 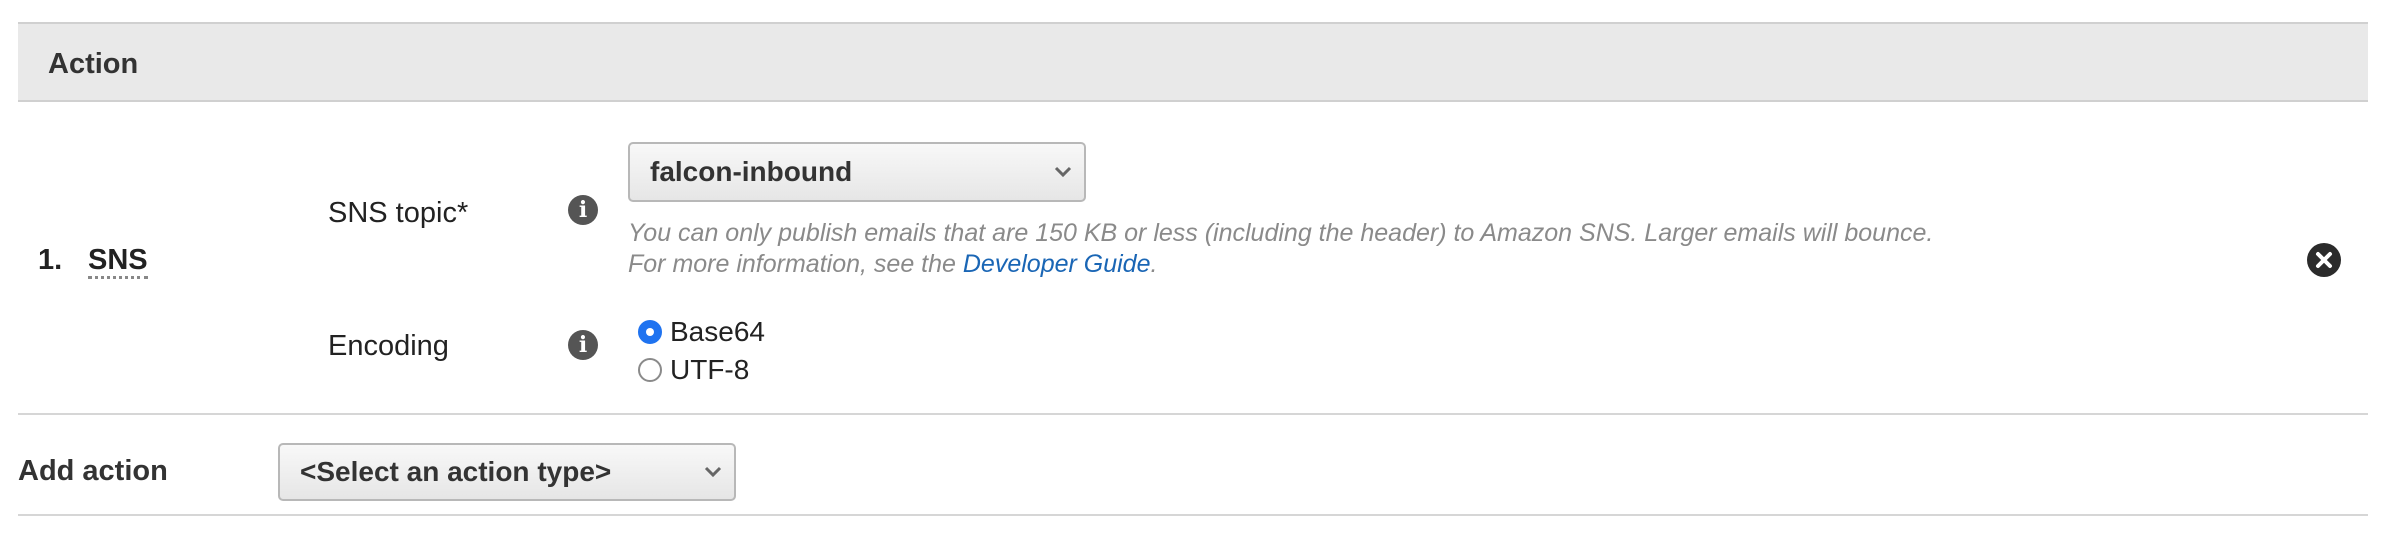 What do you see at coordinates (388, 346) in the screenshot?
I see `encoding-label: Encoding` at bounding box center [388, 346].